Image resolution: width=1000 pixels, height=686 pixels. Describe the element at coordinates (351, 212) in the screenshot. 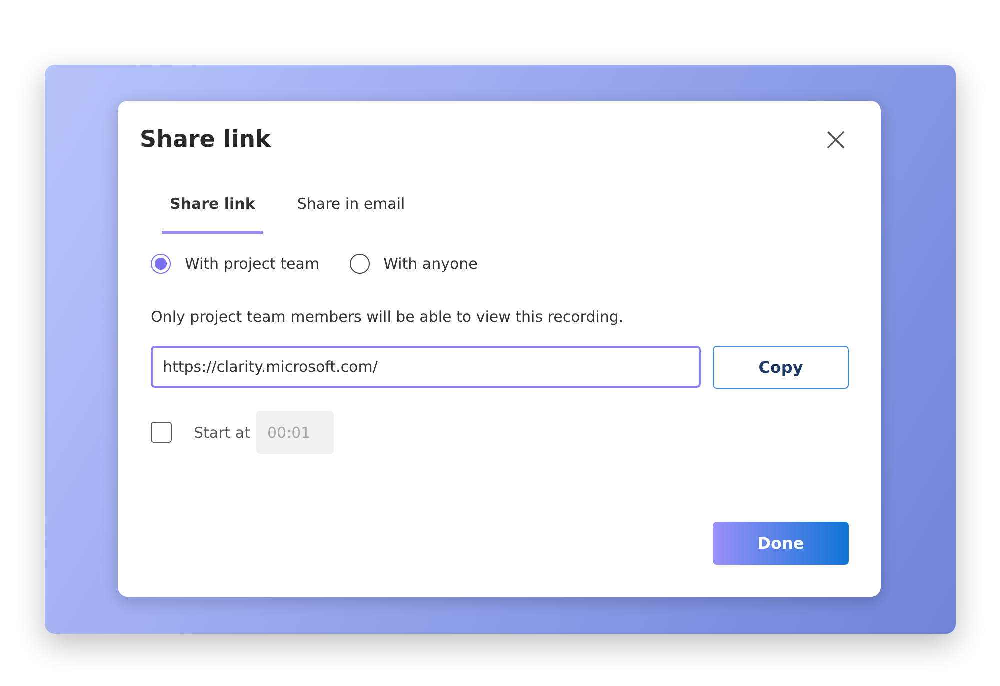

I see `tab: Share in email` at that location.